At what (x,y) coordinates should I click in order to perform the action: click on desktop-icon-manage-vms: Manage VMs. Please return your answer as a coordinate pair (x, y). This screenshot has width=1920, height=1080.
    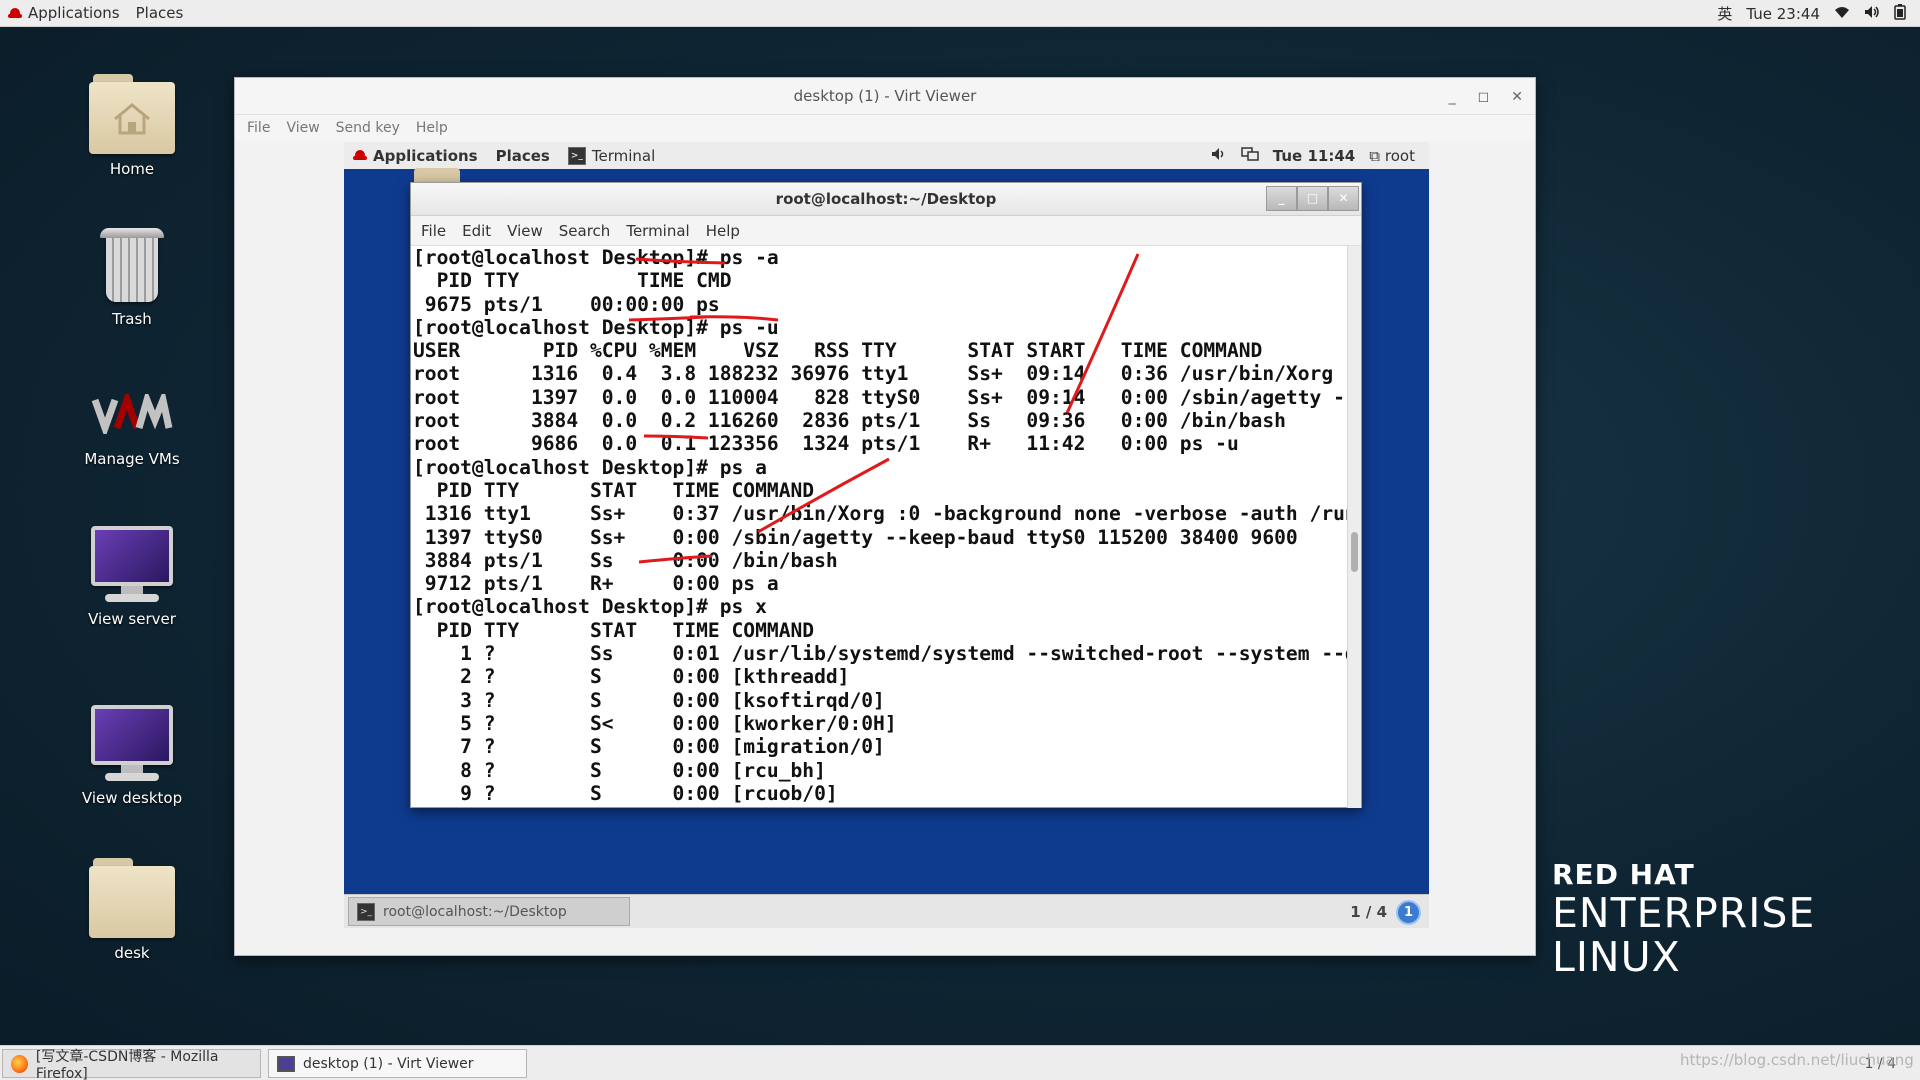
    Looking at the image, I should click on (132, 426).